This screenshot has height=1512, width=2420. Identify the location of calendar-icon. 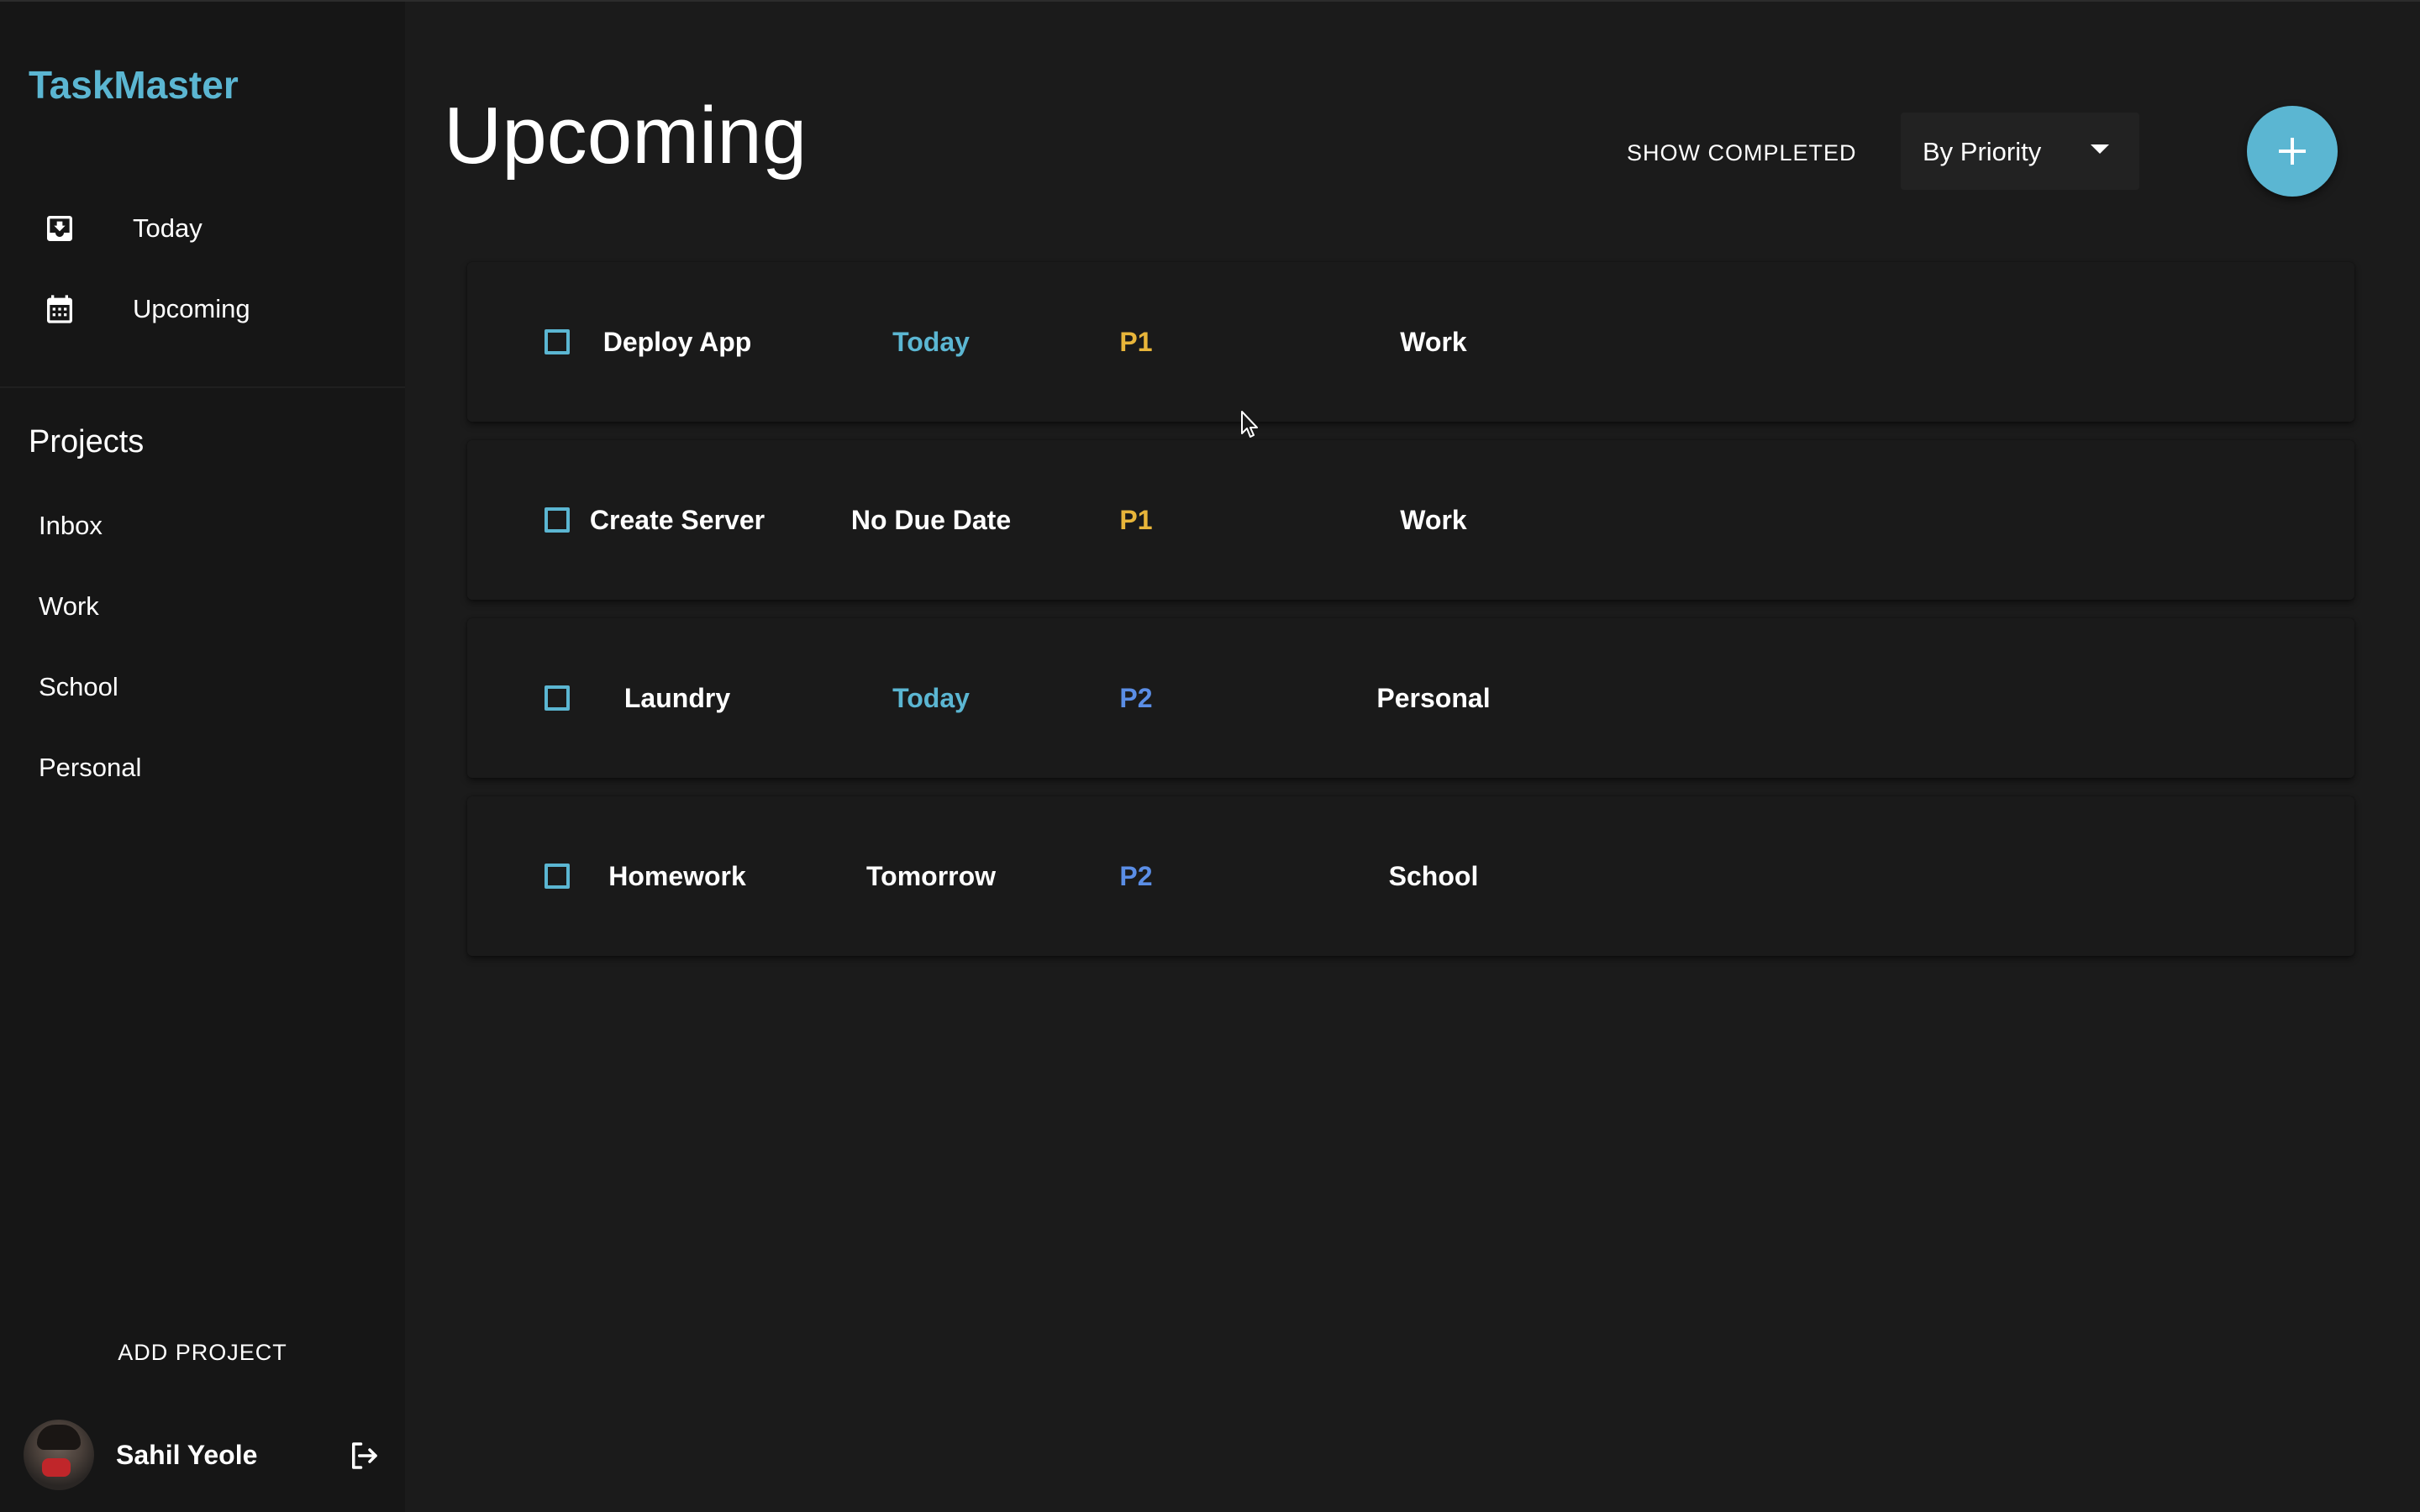
(60, 309).